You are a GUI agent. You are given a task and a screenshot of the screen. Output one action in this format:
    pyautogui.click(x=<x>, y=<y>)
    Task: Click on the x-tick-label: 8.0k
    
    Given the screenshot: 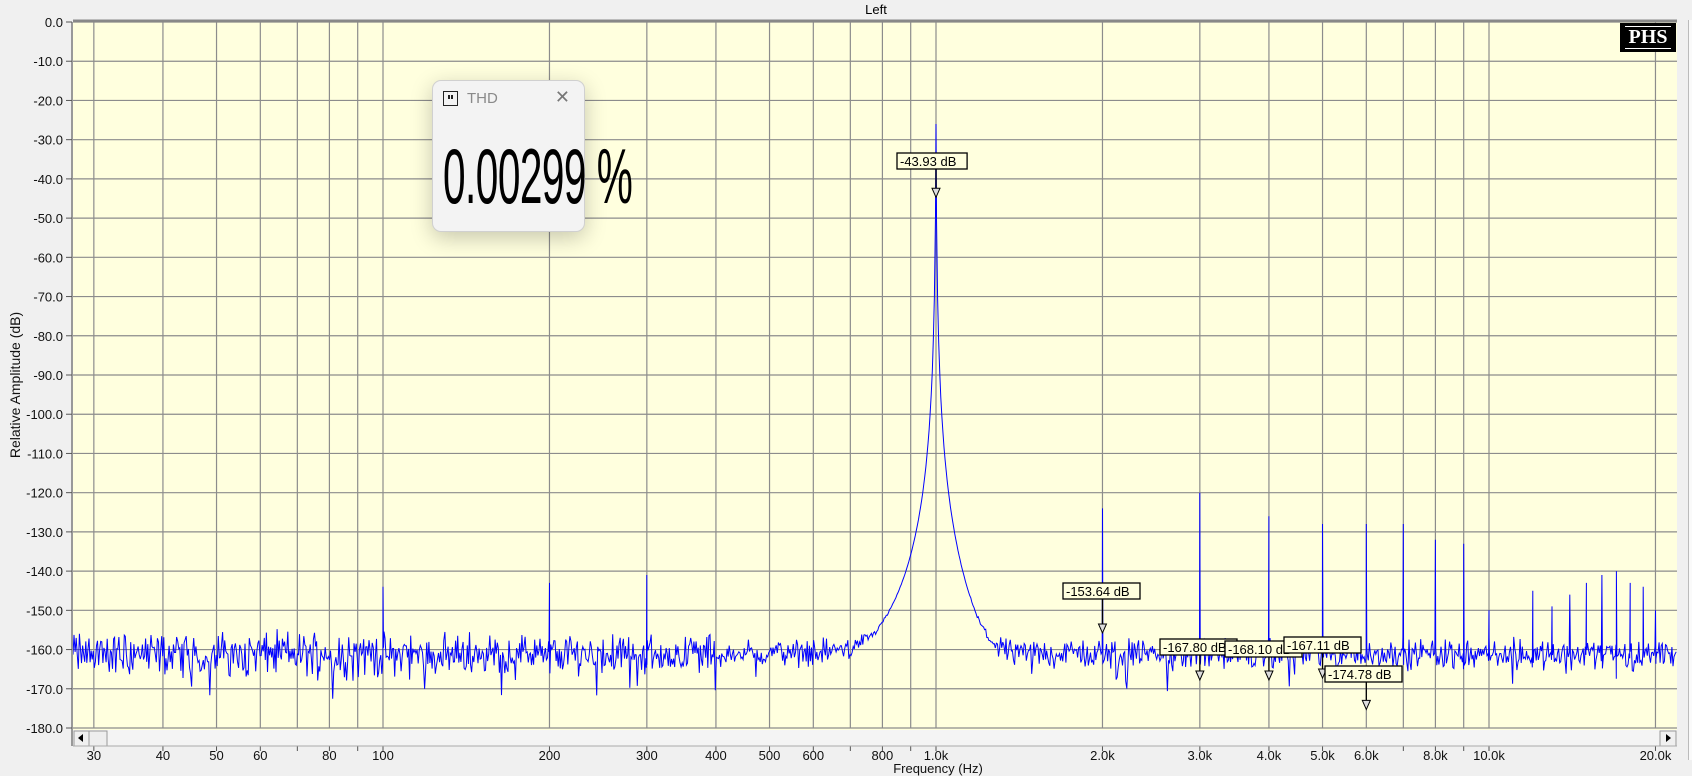 What is the action you would take?
    pyautogui.click(x=1435, y=755)
    